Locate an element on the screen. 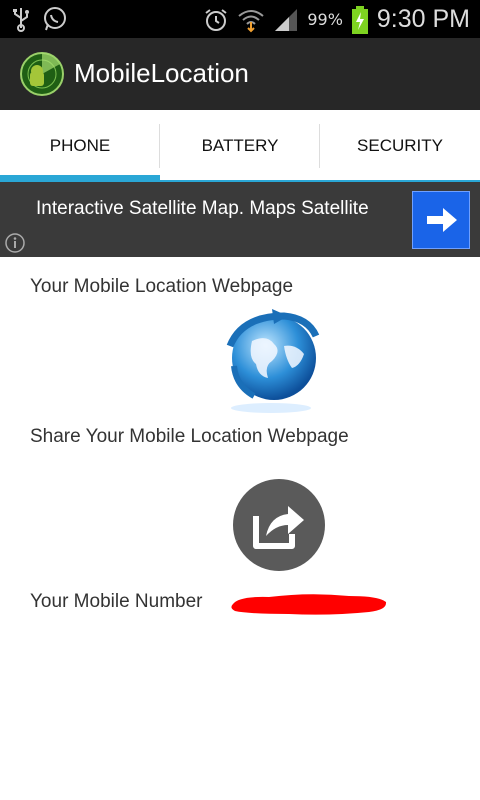 This screenshot has height=800, width=480. wifi-icon is located at coordinates (251, 20).